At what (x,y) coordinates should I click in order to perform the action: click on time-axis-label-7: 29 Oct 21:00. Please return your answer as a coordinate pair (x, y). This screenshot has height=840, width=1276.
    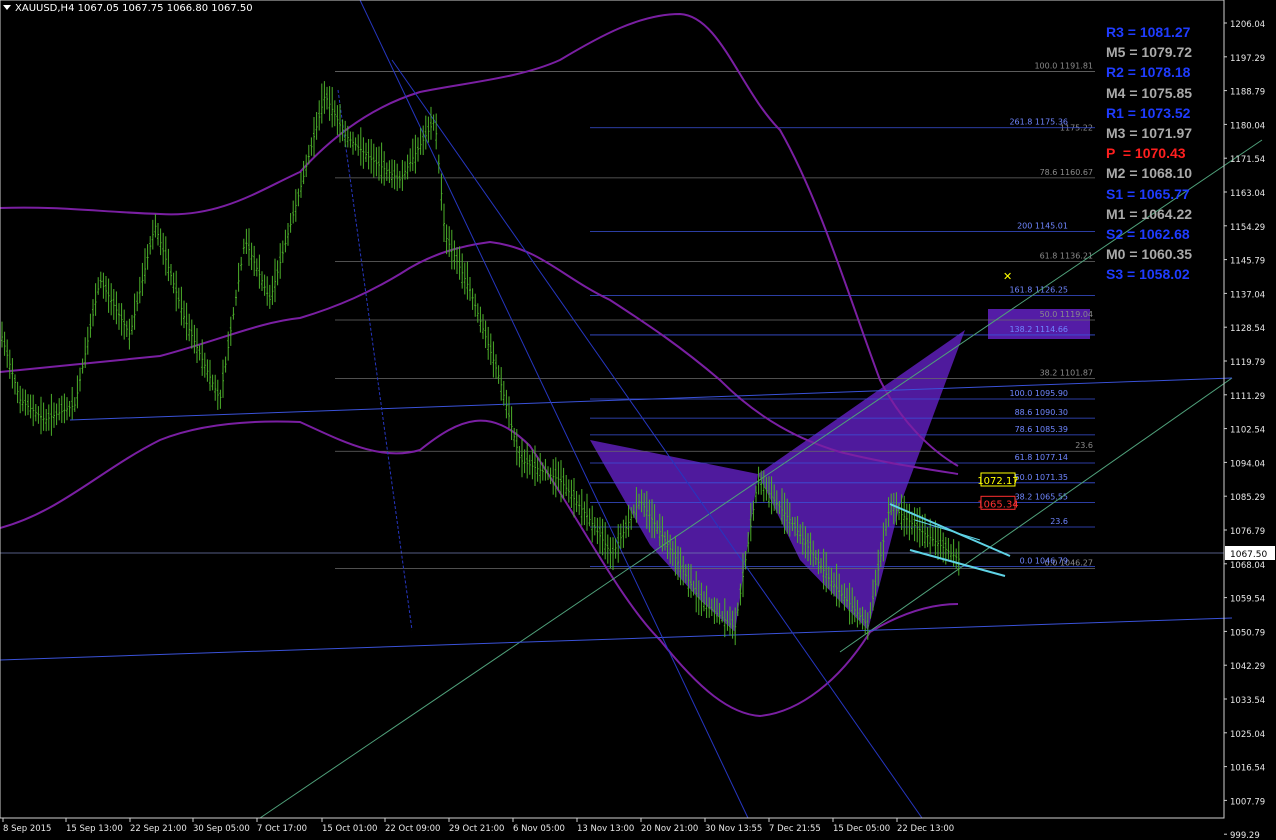
    Looking at the image, I should click on (476, 829).